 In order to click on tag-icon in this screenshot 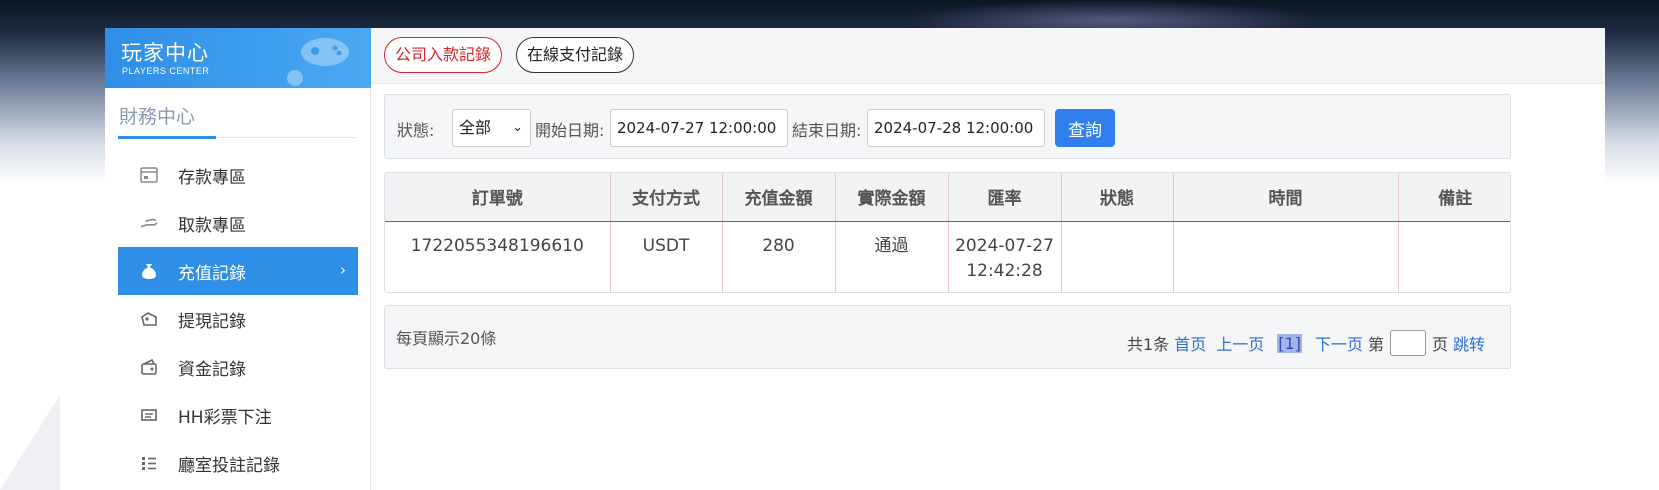, I will do `click(149, 319)`.